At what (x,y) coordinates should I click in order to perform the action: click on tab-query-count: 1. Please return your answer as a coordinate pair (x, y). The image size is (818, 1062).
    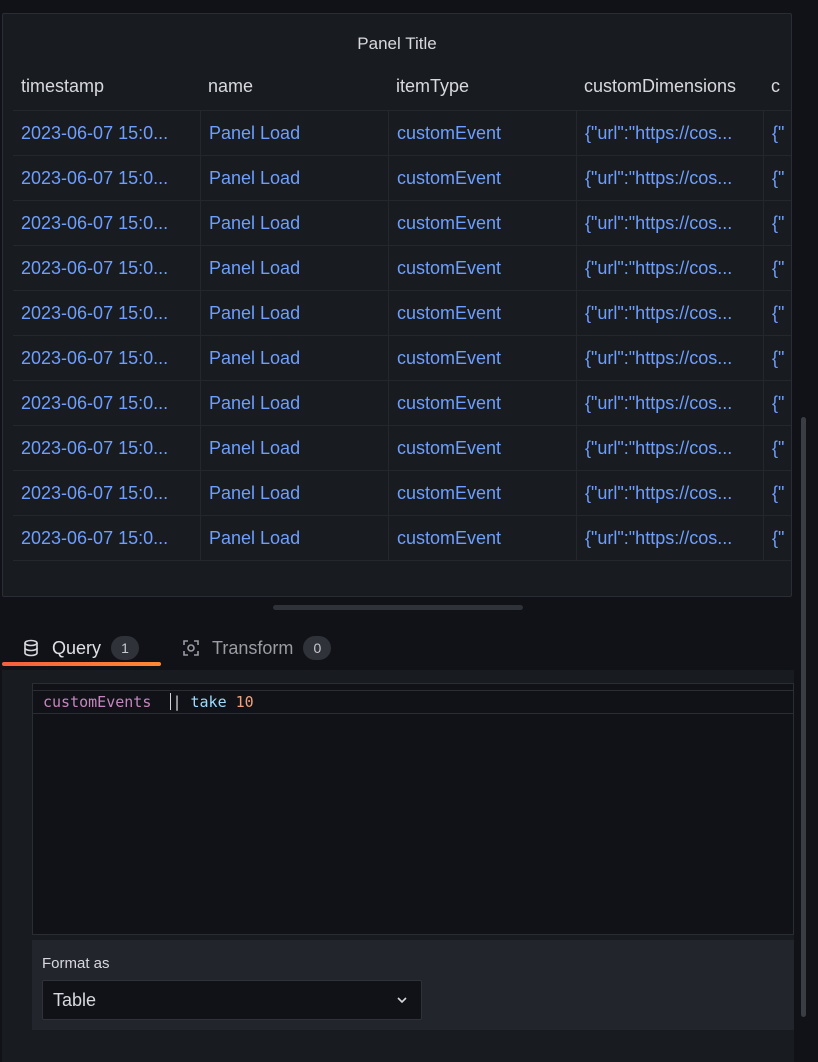
    Looking at the image, I should click on (125, 648).